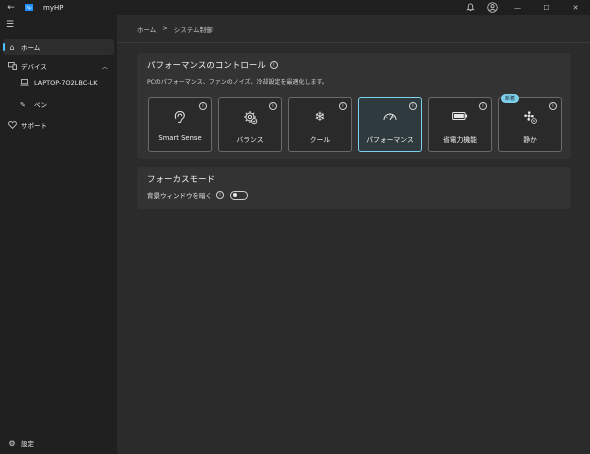 This screenshot has height=454, width=590. What do you see at coordinates (206, 66) in the screenshot?
I see `performance-title-text: パフォーマンスのコントロール` at bounding box center [206, 66].